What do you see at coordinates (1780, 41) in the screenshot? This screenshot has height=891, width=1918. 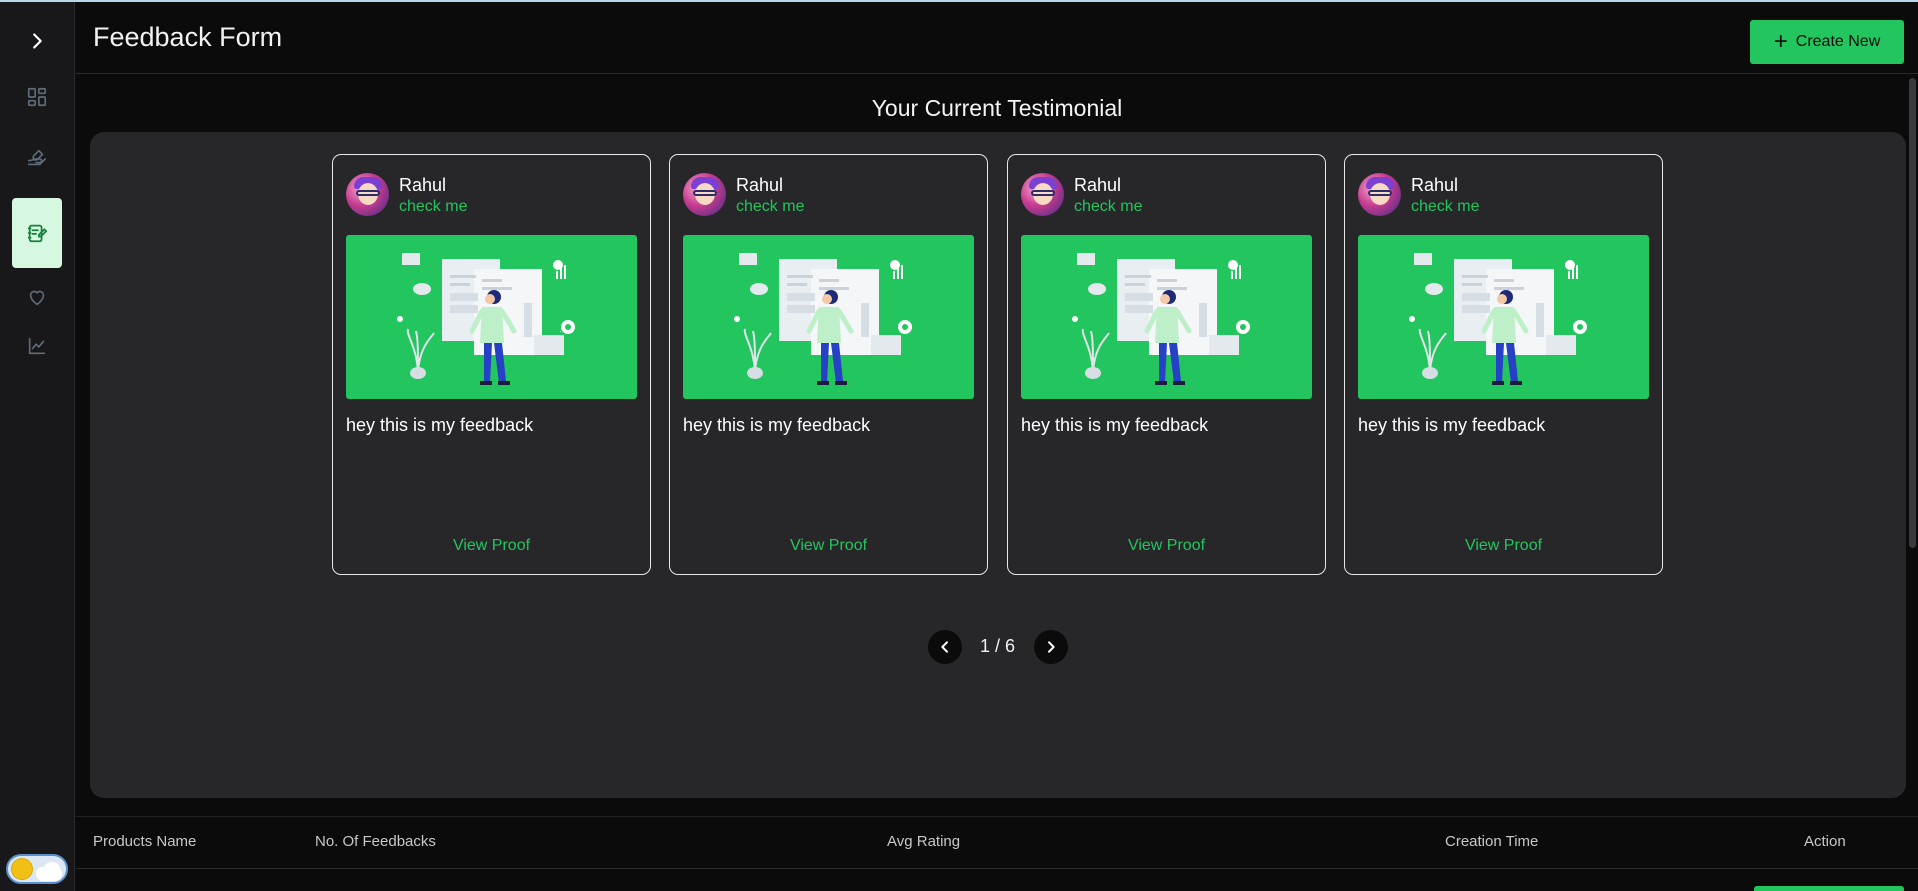 I see `plus-icon: +` at bounding box center [1780, 41].